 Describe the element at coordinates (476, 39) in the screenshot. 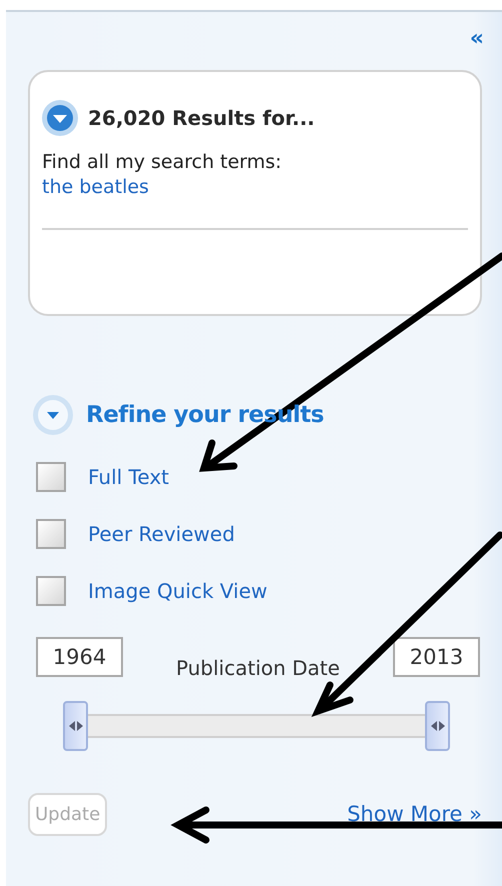

I see `collapse-button: «` at that location.